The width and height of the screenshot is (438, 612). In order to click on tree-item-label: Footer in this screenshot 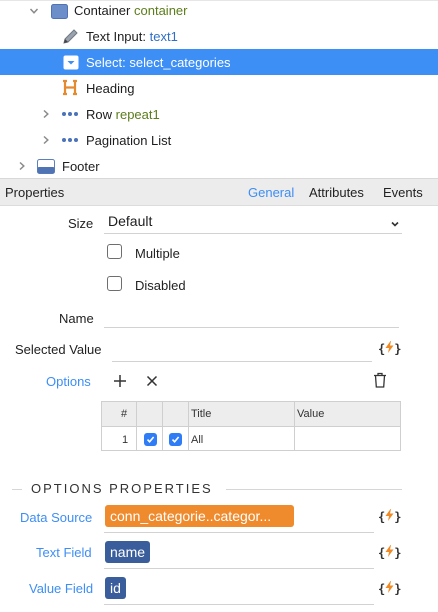, I will do `click(81, 166)`.